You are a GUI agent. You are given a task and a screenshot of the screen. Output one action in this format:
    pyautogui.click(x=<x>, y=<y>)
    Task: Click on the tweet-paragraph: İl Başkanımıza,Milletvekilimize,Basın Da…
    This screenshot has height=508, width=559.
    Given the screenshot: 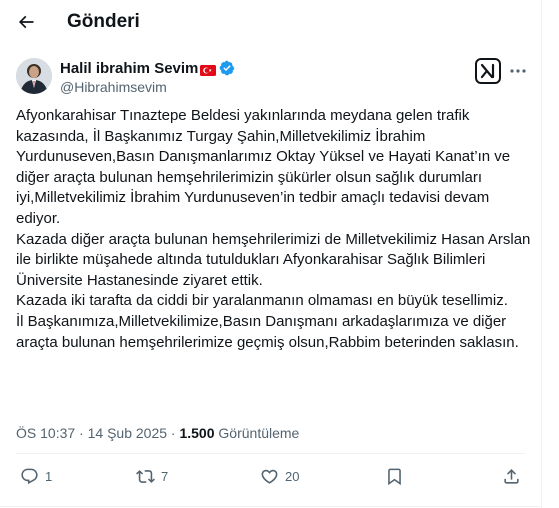 What is the action you would take?
    pyautogui.click(x=267, y=331)
    